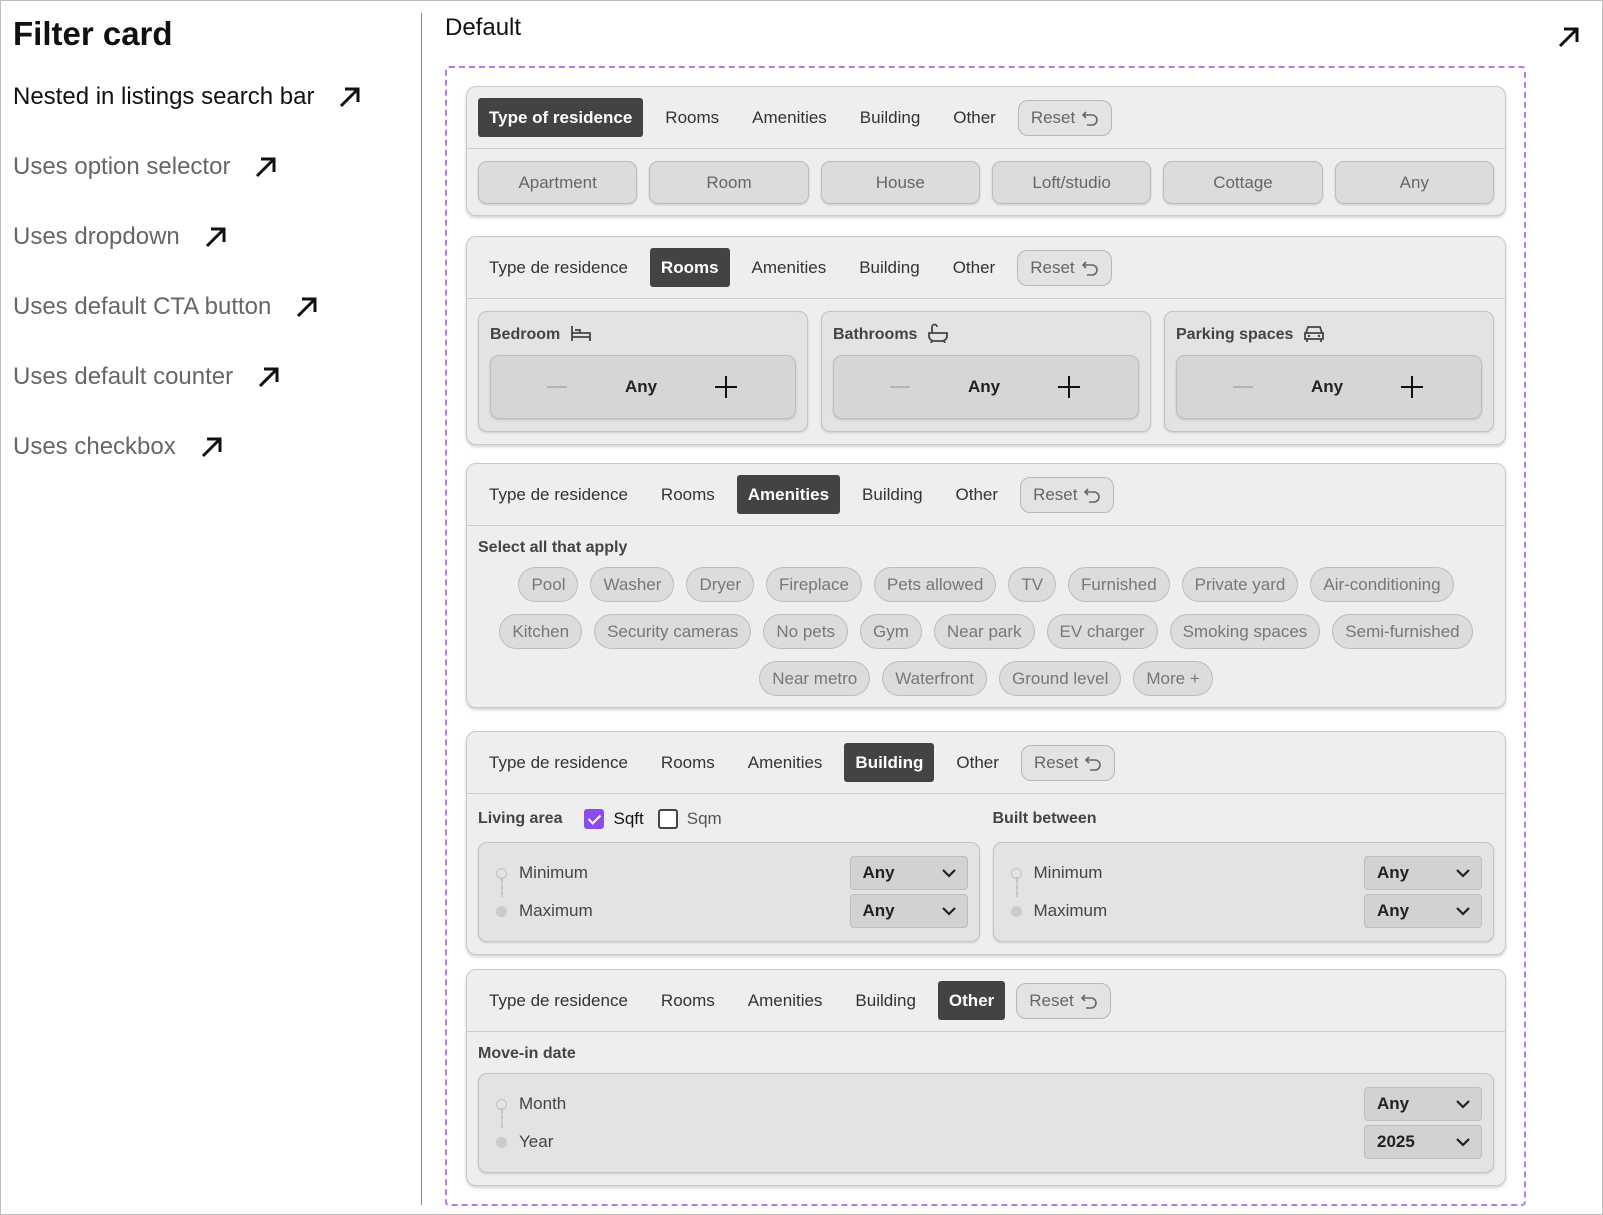 This screenshot has height=1215, width=1603. I want to click on option-house: House, so click(900, 182).